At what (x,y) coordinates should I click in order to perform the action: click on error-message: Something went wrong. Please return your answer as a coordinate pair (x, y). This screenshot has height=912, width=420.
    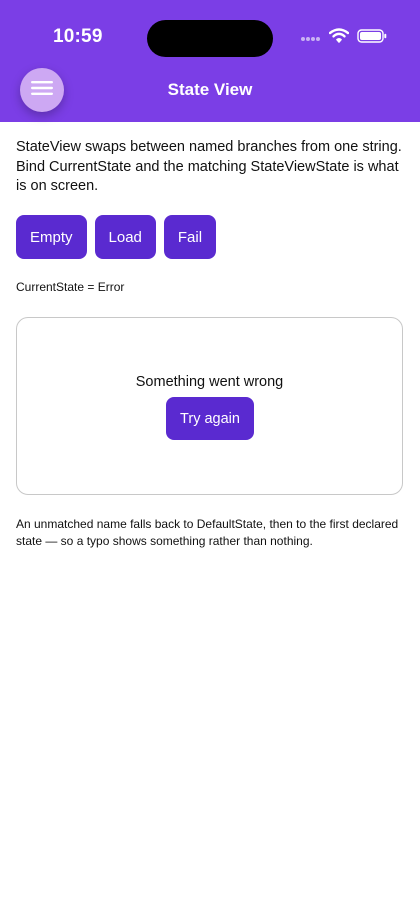
    Looking at the image, I should click on (209, 382).